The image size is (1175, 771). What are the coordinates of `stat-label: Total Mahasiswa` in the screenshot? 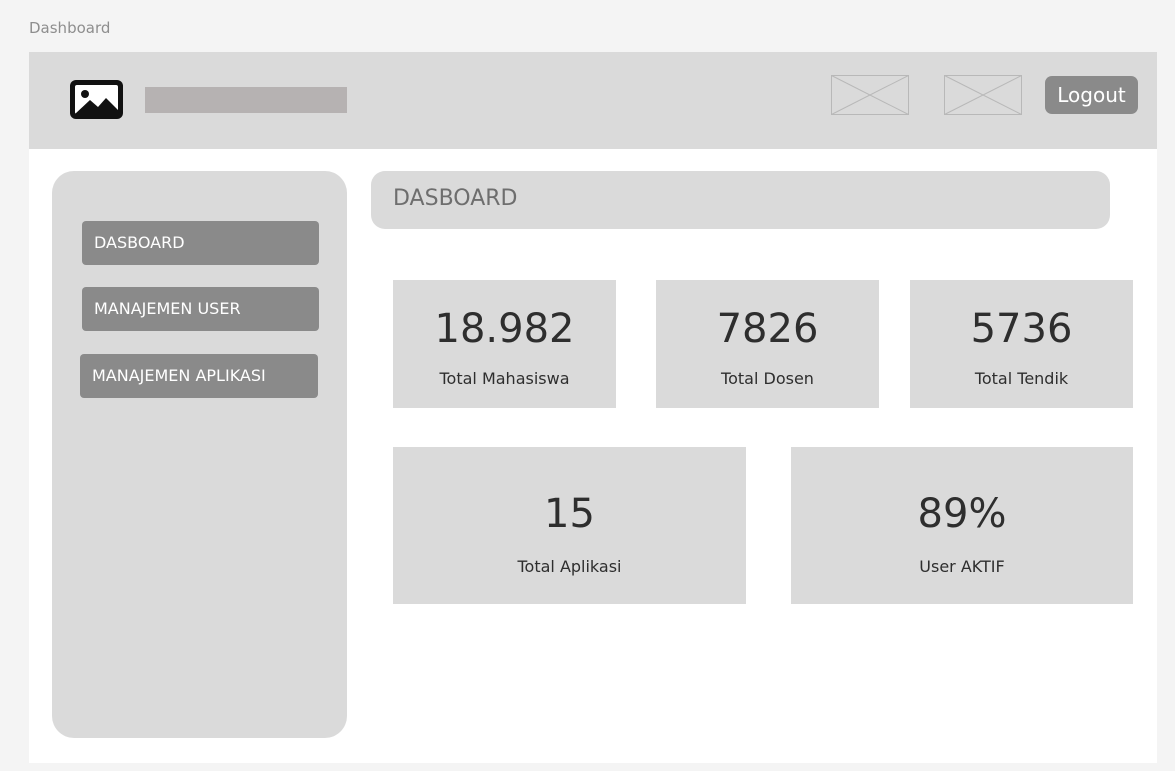 It's located at (504, 378).